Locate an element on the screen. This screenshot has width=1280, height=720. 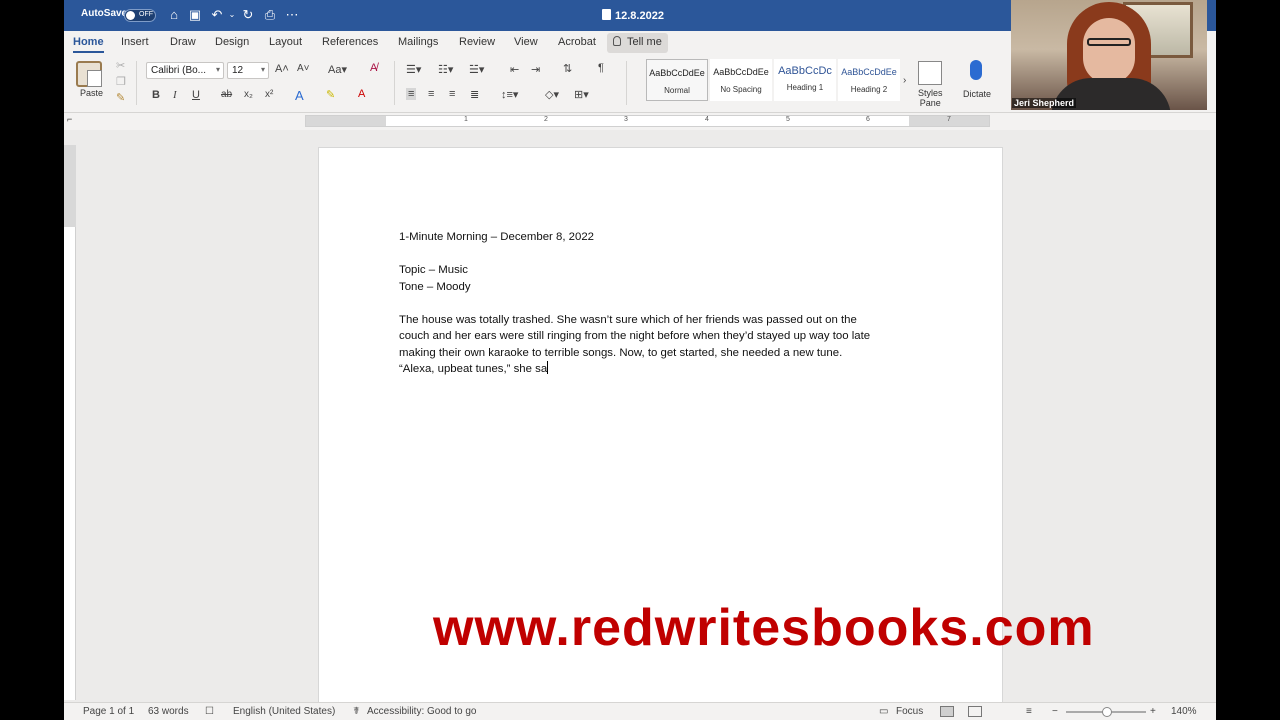
highlight-icon: ✎ is located at coordinates (330, 94).